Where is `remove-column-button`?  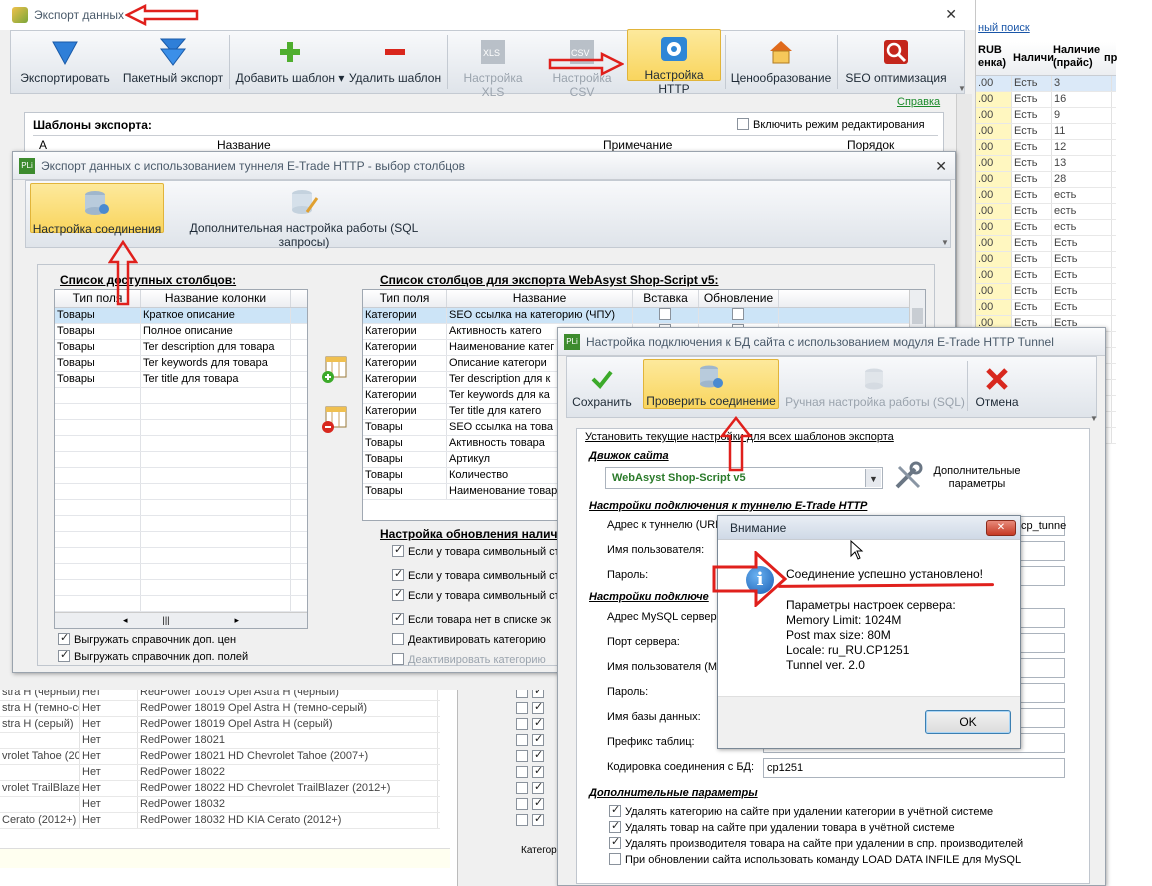 remove-column-button is located at coordinates (334, 420).